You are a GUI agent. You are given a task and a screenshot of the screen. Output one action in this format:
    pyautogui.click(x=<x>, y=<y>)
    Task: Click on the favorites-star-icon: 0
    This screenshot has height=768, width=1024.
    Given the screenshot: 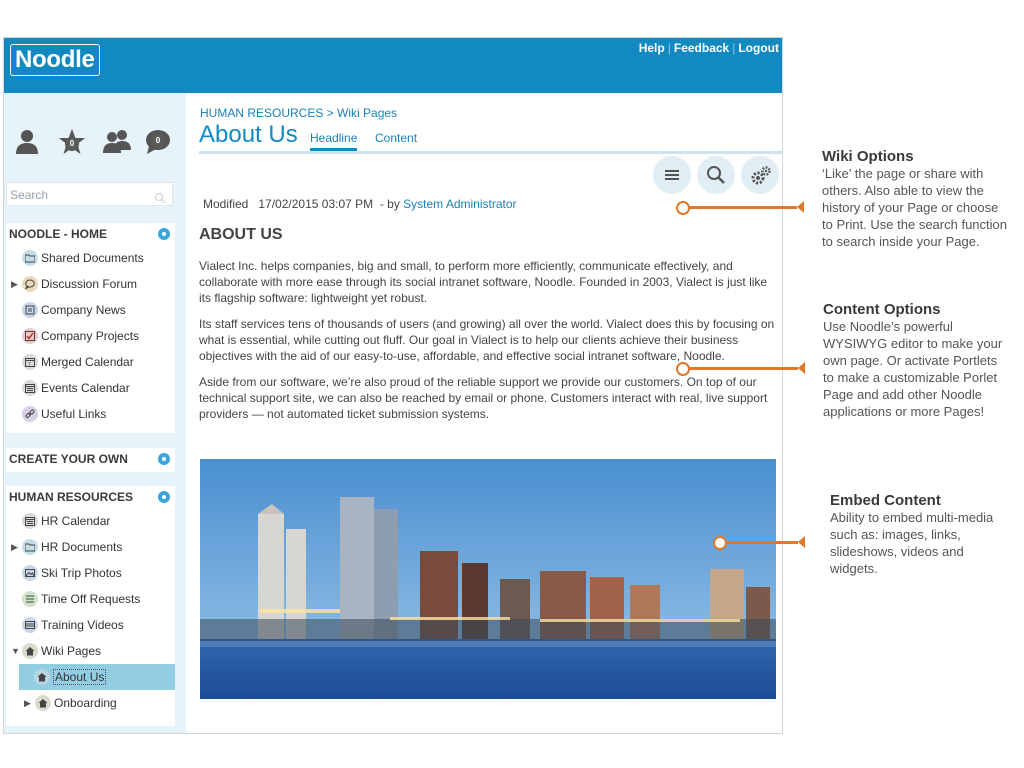 What is the action you would take?
    pyautogui.click(x=72, y=142)
    